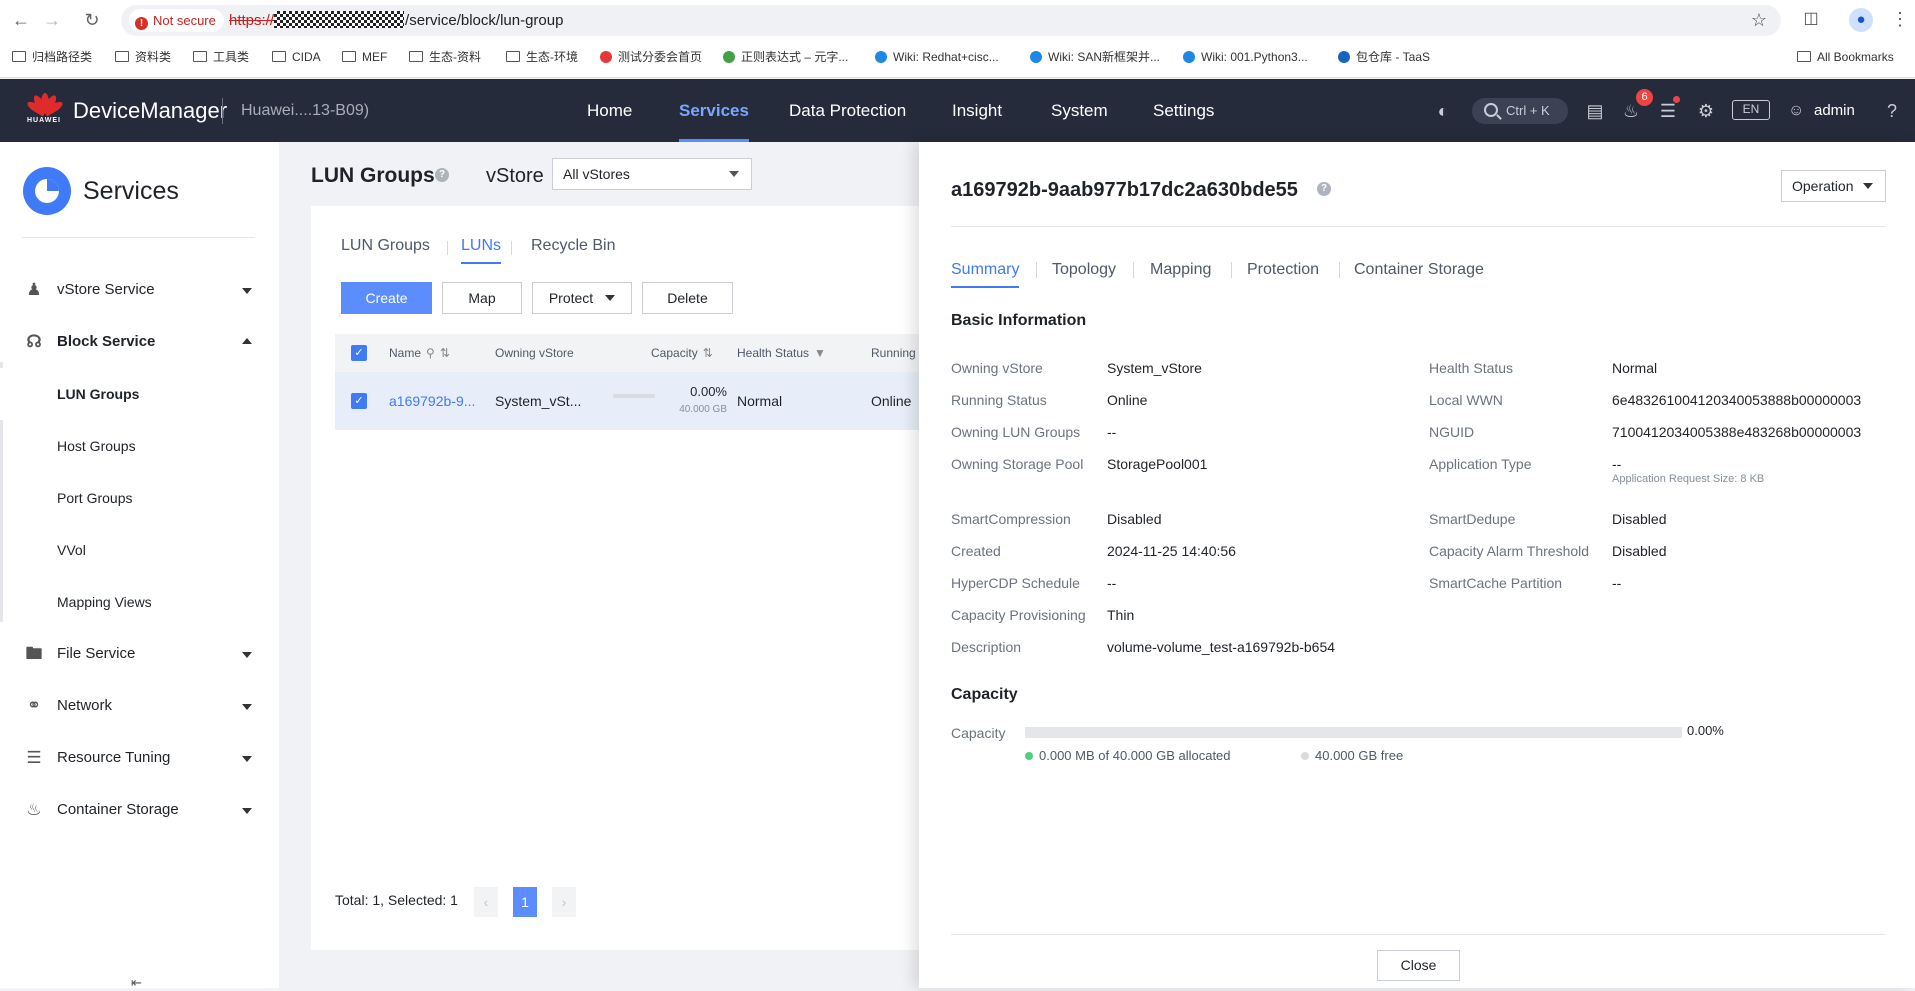  Describe the element at coordinates (482, 298) in the screenshot. I see `map-button: Map` at that location.